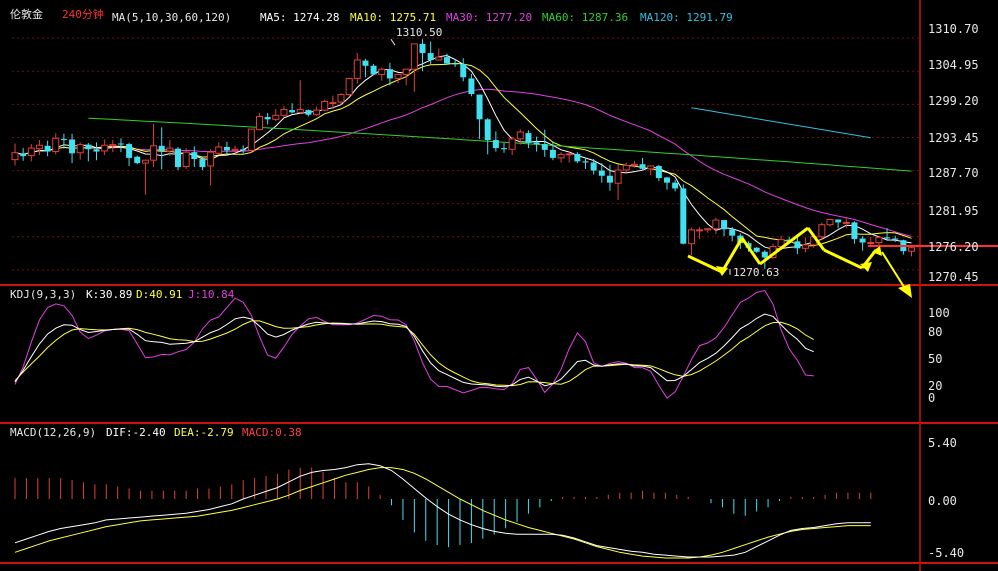 Image resolution: width=998 pixels, height=571 pixels. I want to click on ma30-label: MA30: 1277.20, so click(489, 17).